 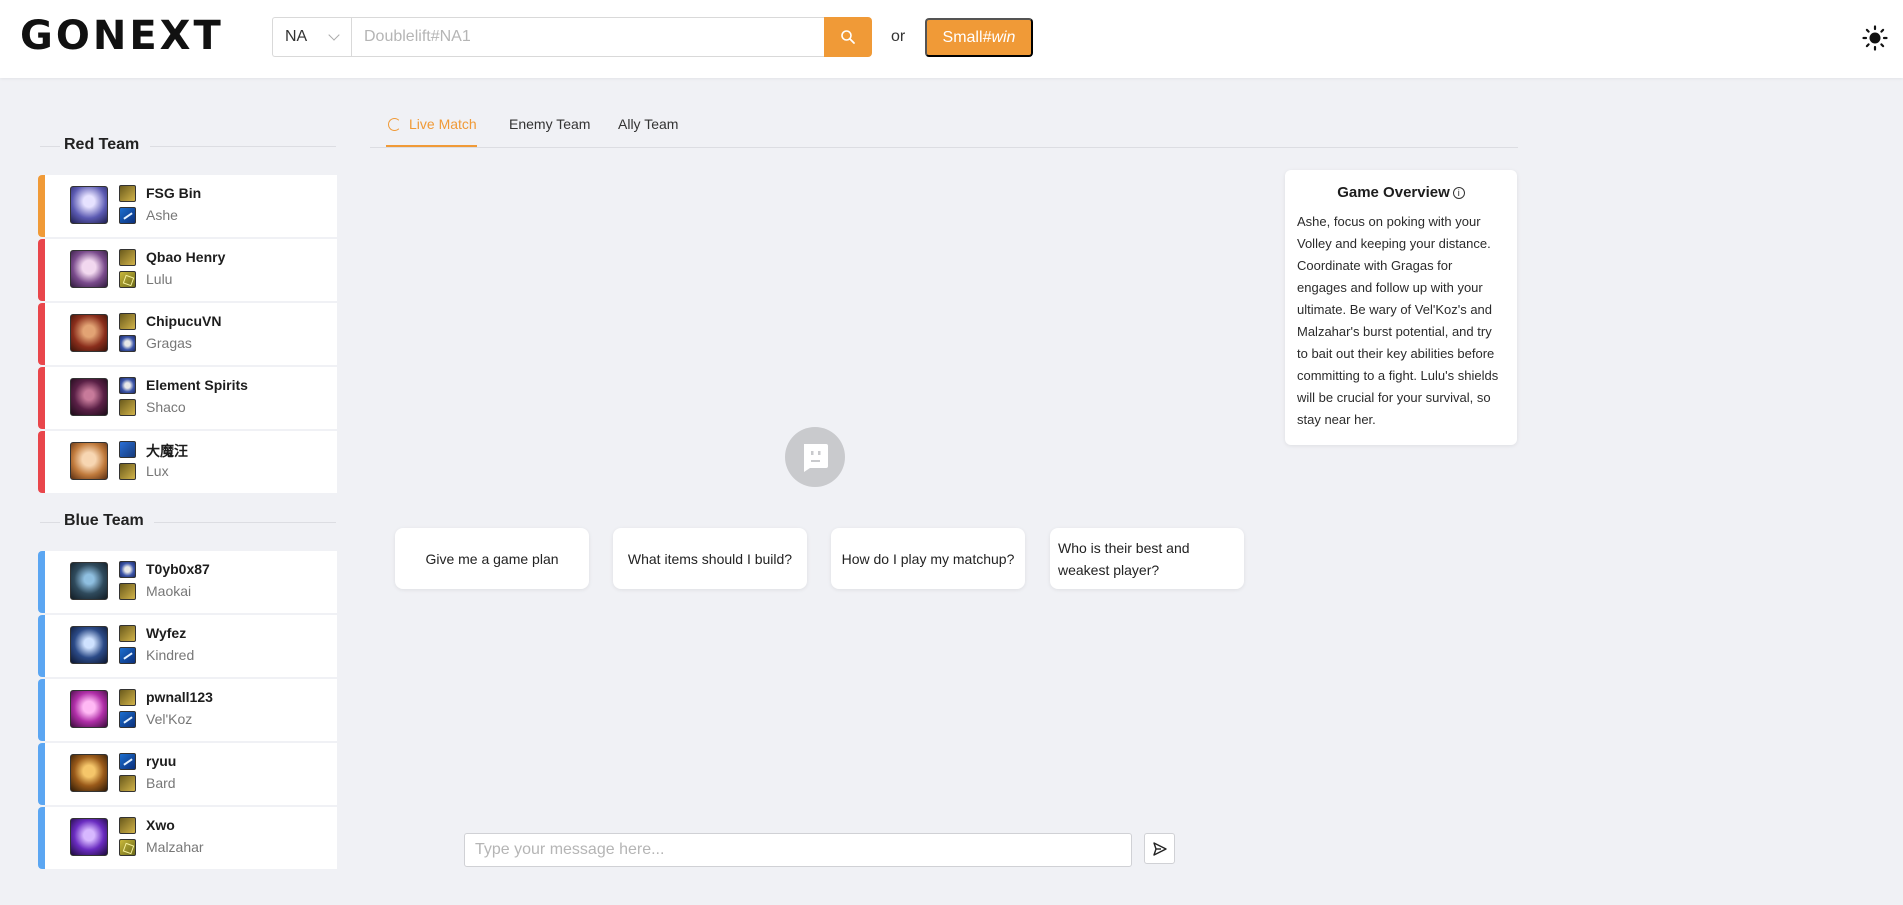 I want to click on tab-ally-team: Ally Team, so click(x=648, y=131).